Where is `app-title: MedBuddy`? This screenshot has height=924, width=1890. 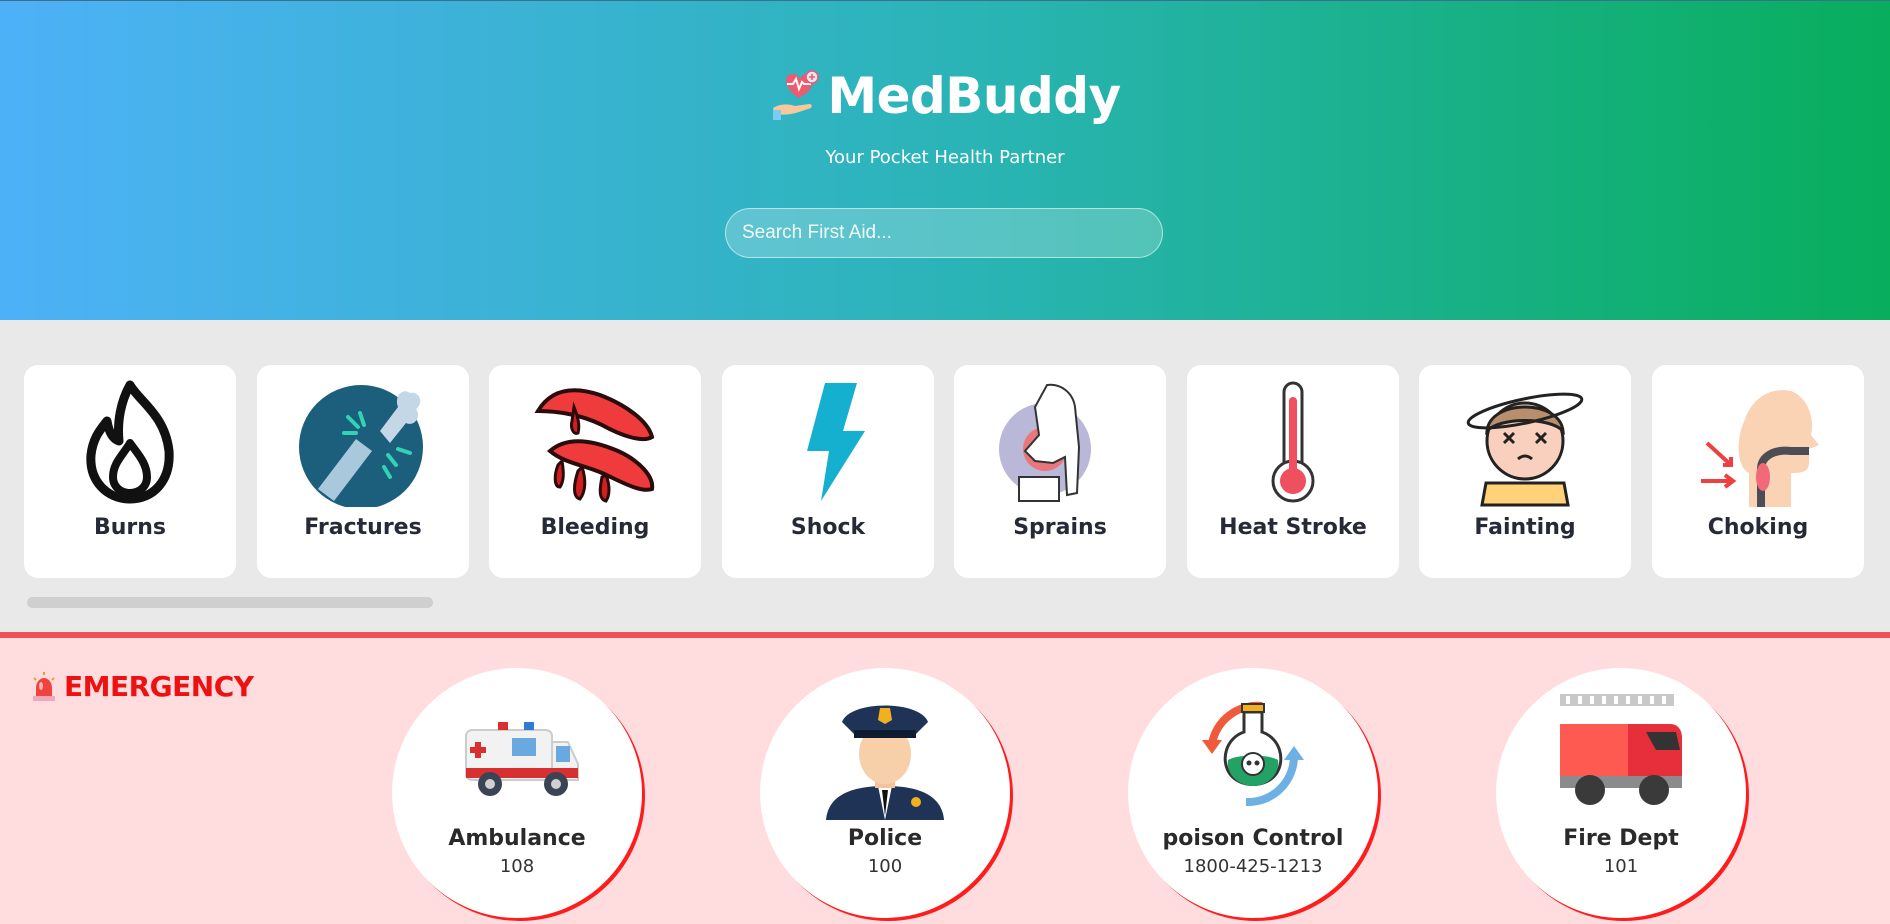 app-title: MedBuddy is located at coordinates (974, 96).